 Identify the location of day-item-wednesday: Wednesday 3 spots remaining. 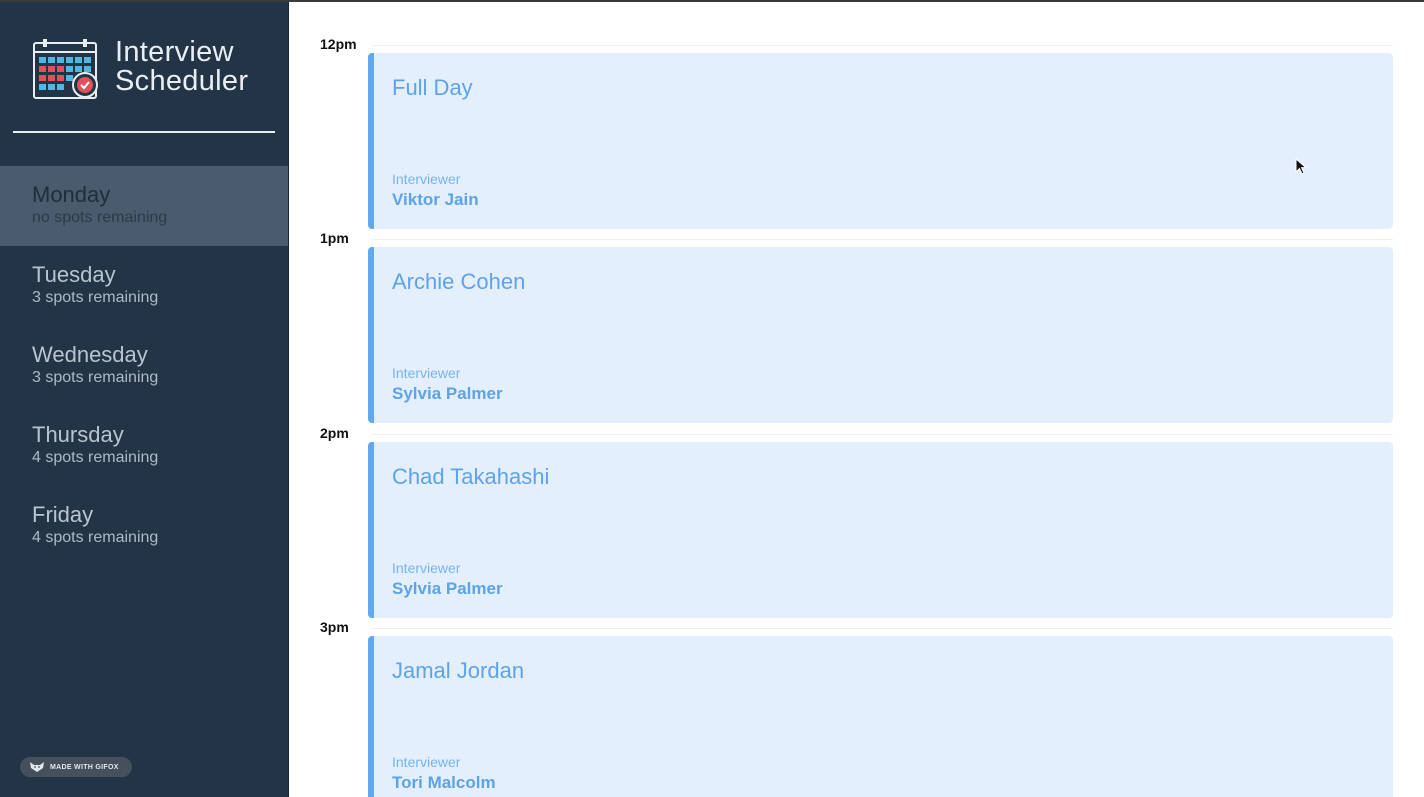
(144, 366).